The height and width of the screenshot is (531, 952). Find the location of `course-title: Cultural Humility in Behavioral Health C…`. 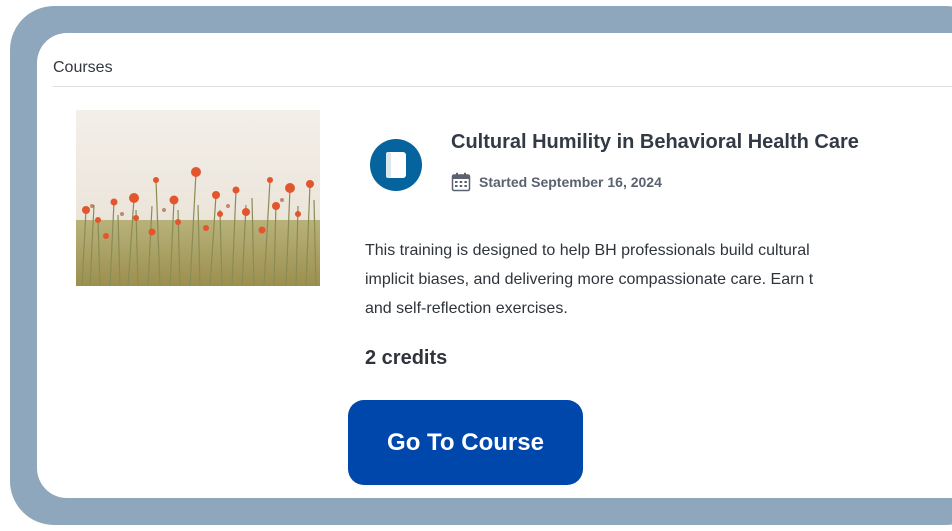

course-title: Cultural Humility in Behavioral Health C… is located at coordinates (655, 142).